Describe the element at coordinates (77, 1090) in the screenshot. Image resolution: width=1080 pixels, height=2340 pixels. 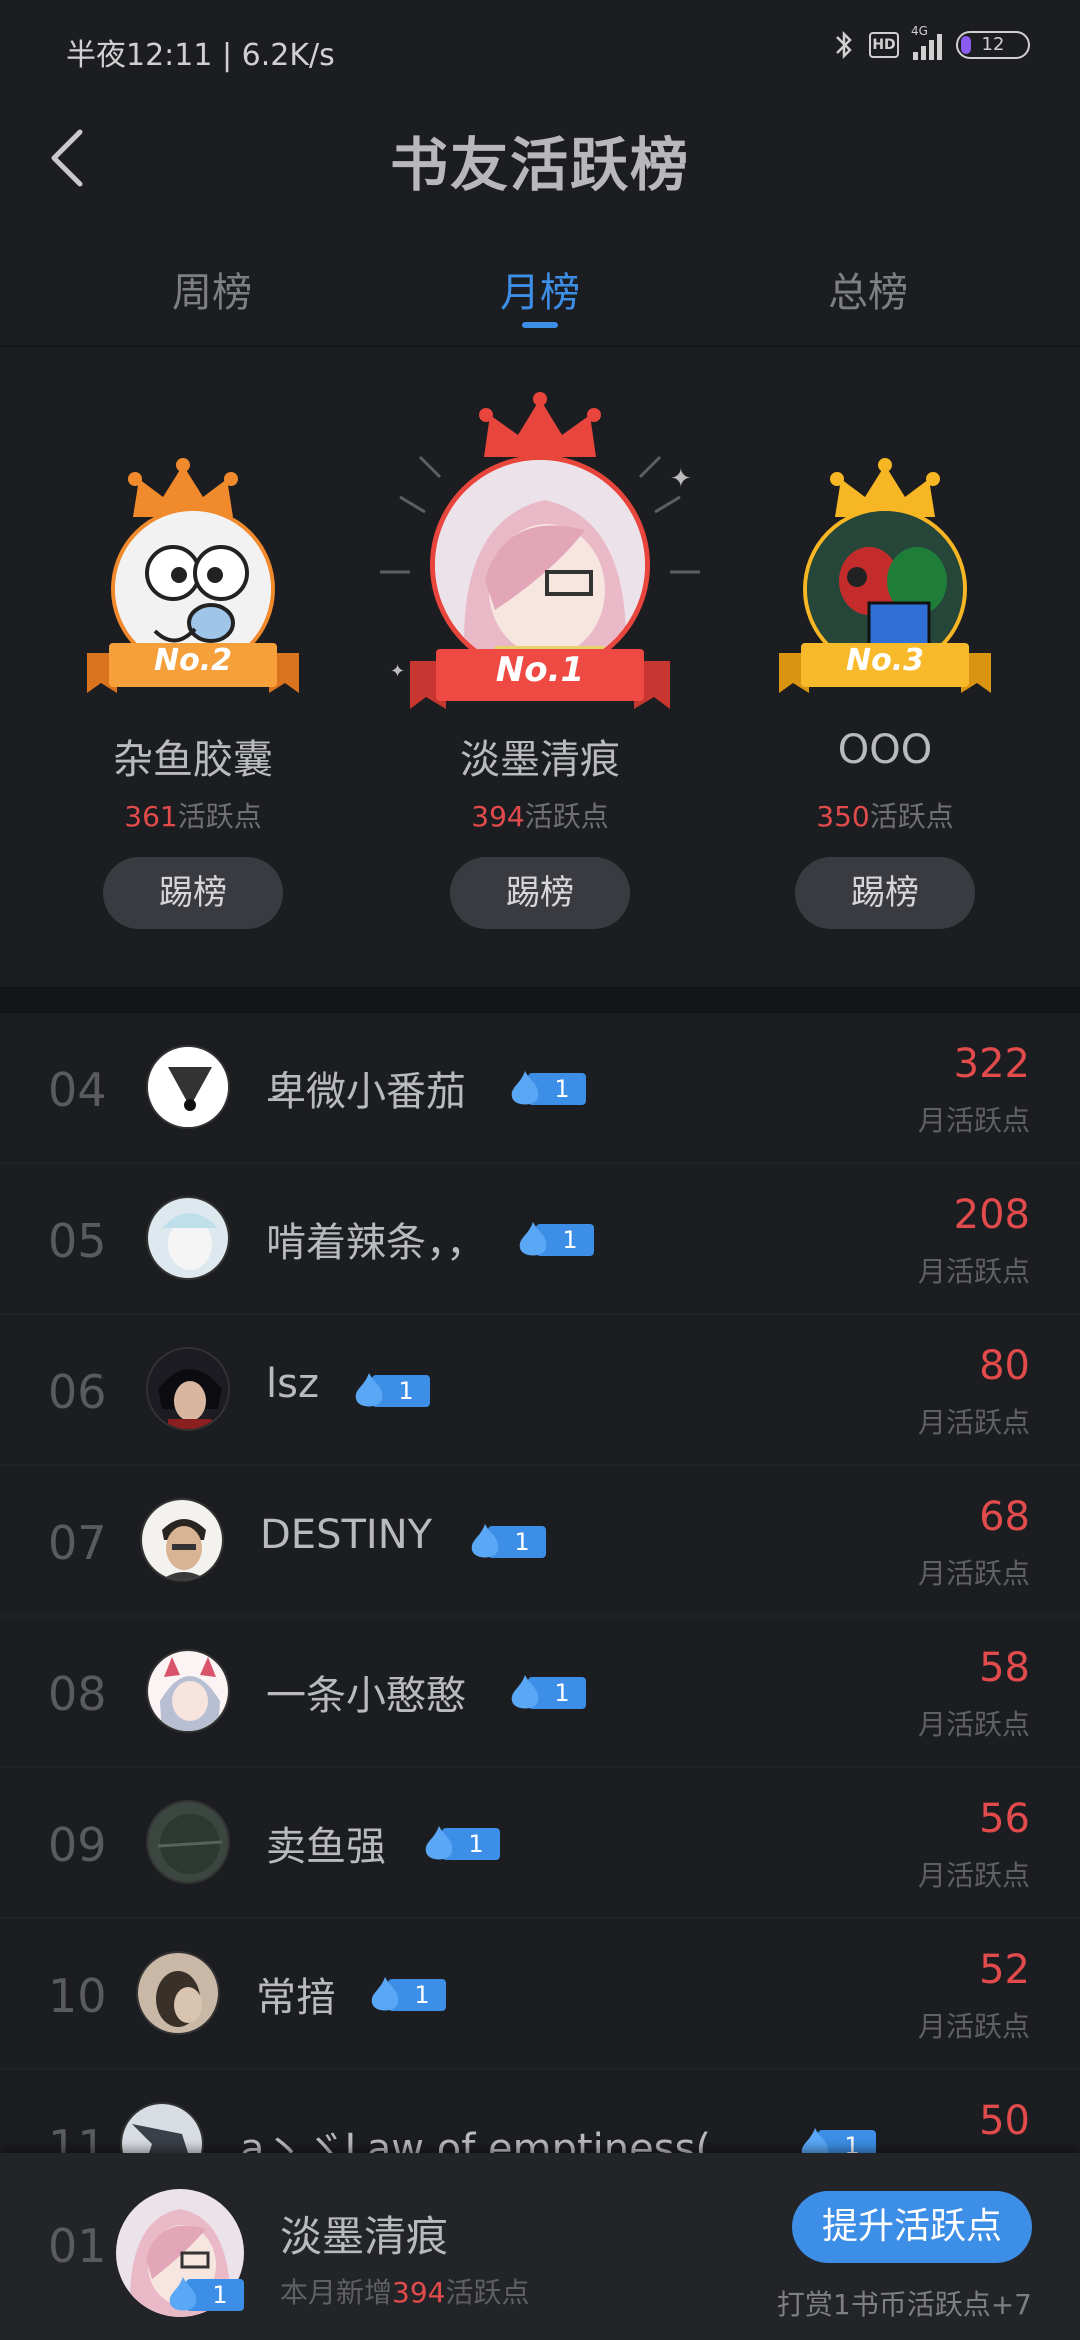
I see `rank-number: 04` at that location.